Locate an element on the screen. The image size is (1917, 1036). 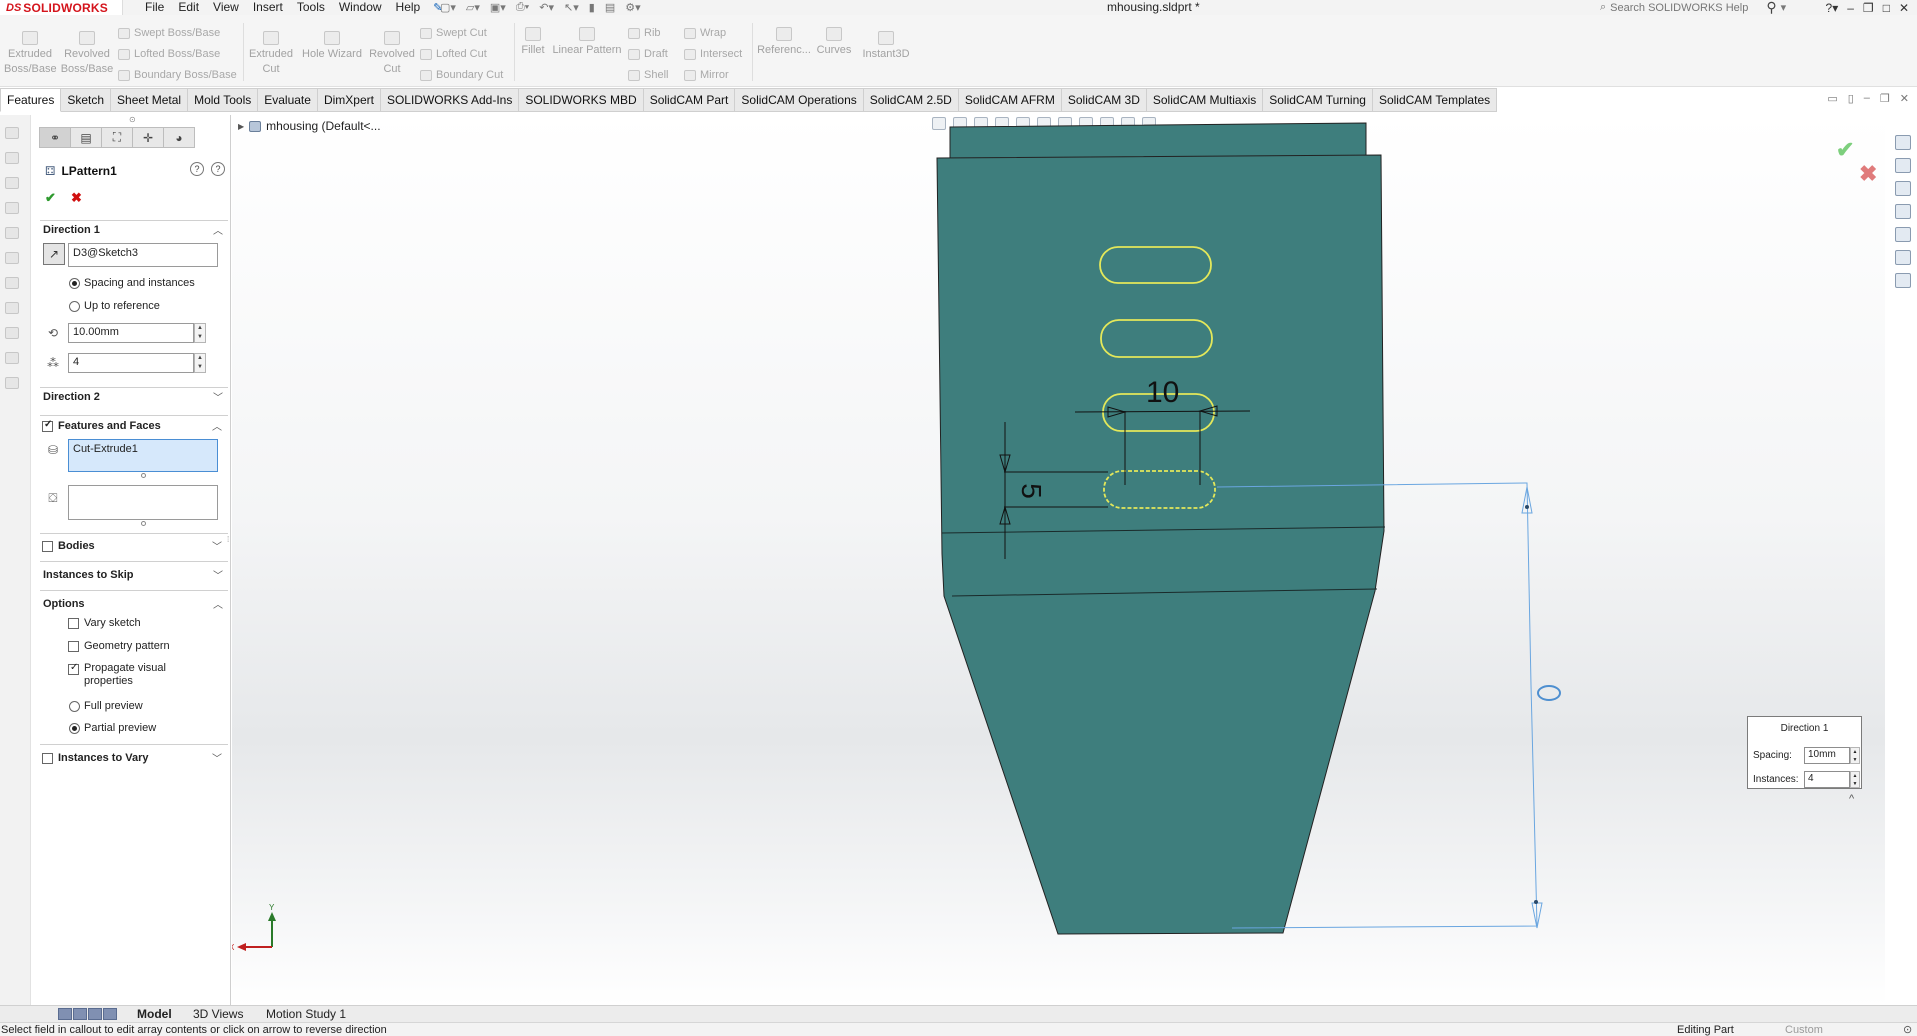
tab-solidcam-2-5d: SolidCAM 2.5D is located at coordinates (911, 100).